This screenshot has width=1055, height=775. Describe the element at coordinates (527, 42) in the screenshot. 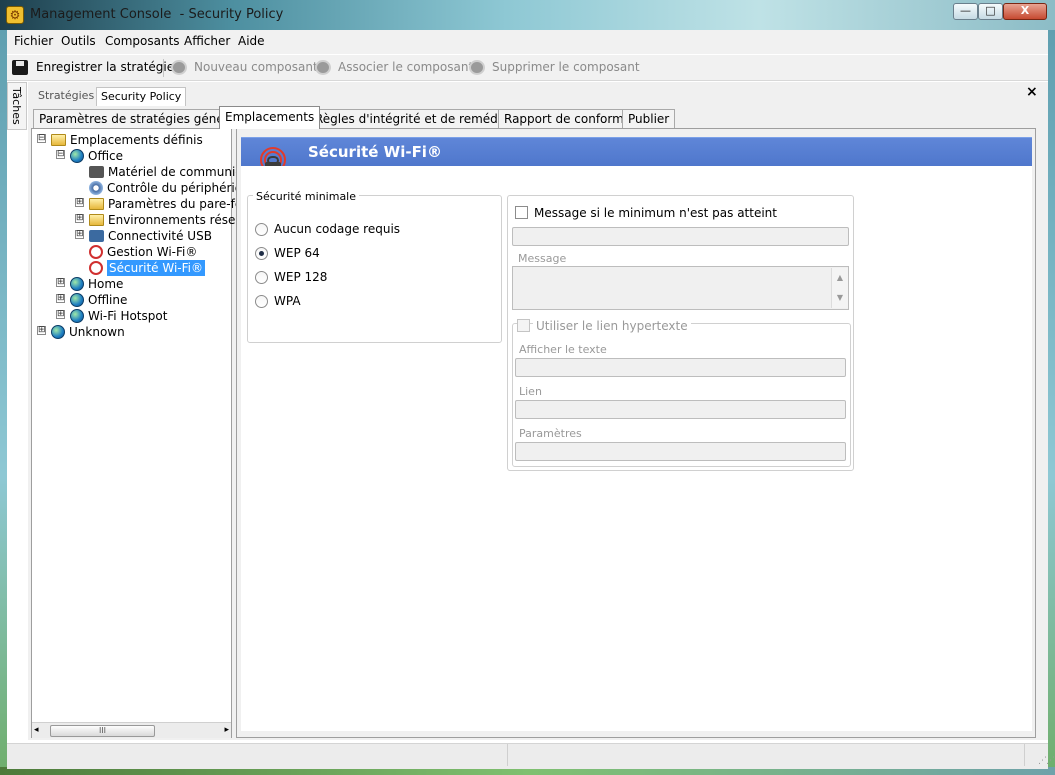

I see `menu-bar: Fichier Outils Composants Afficher Aide` at that location.